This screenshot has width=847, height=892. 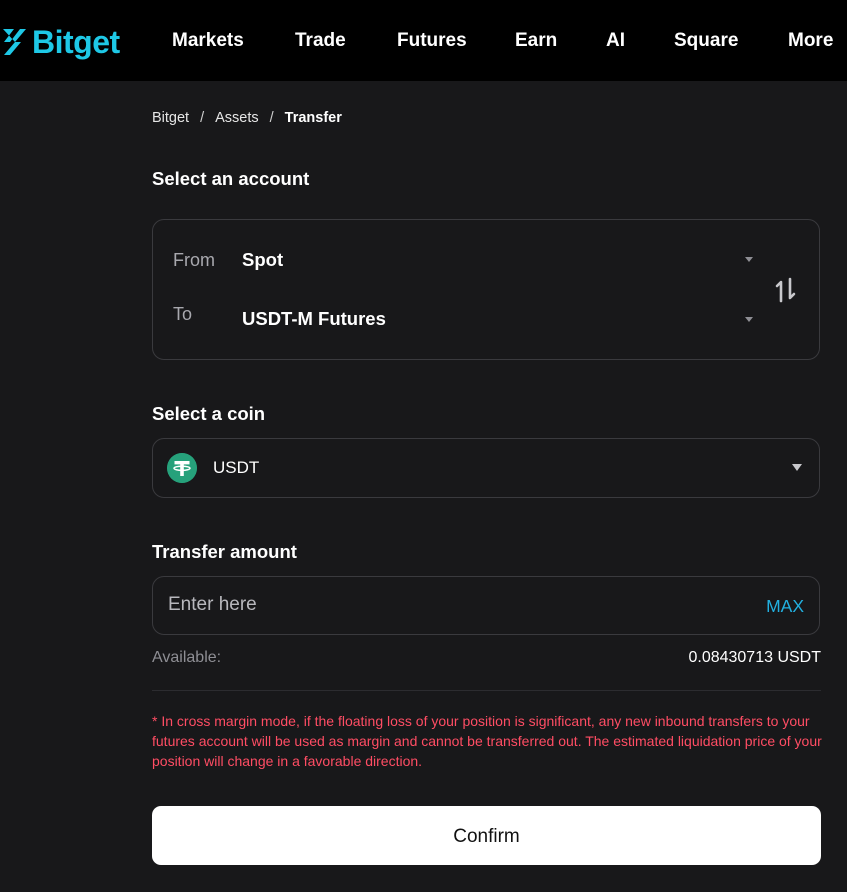 I want to click on available-balance: 0.08430713 USDT, so click(x=754, y=657).